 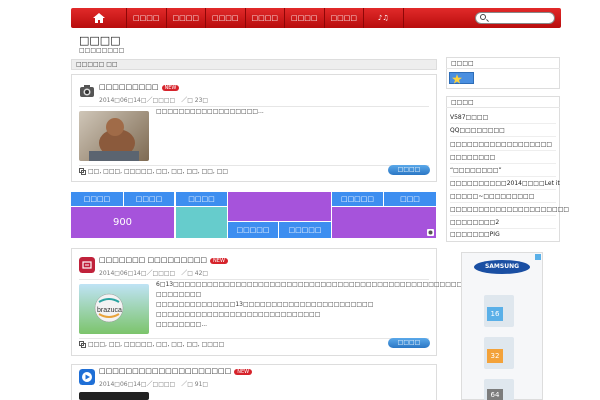 What do you see at coordinates (87, 265) in the screenshot?
I see `news-icon` at bounding box center [87, 265].